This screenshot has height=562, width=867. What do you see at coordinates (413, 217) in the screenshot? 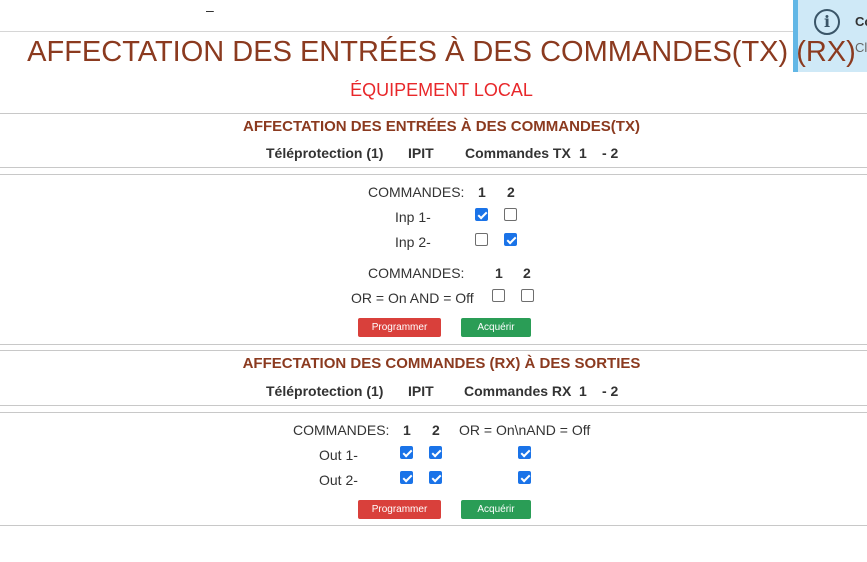
I see `tx-row-label: Inp 1-` at bounding box center [413, 217].